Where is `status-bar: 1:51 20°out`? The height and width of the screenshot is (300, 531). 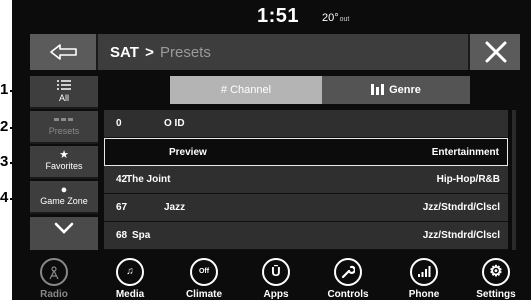 status-bar: 1:51 20°out is located at coordinates (271, 17).